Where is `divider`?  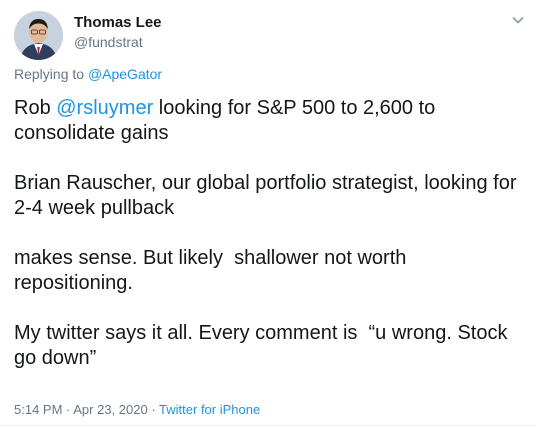 divider is located at coordinates (268, 425).